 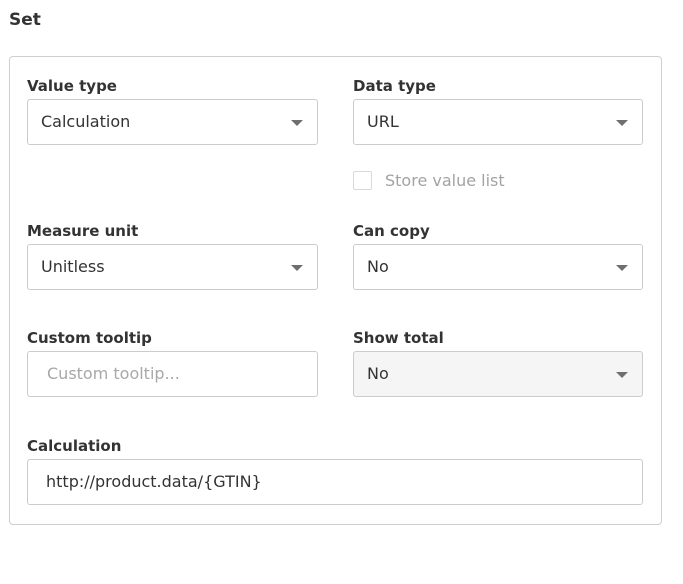 I want to click on data-type-label: Data type, so click(x=394, y=86).